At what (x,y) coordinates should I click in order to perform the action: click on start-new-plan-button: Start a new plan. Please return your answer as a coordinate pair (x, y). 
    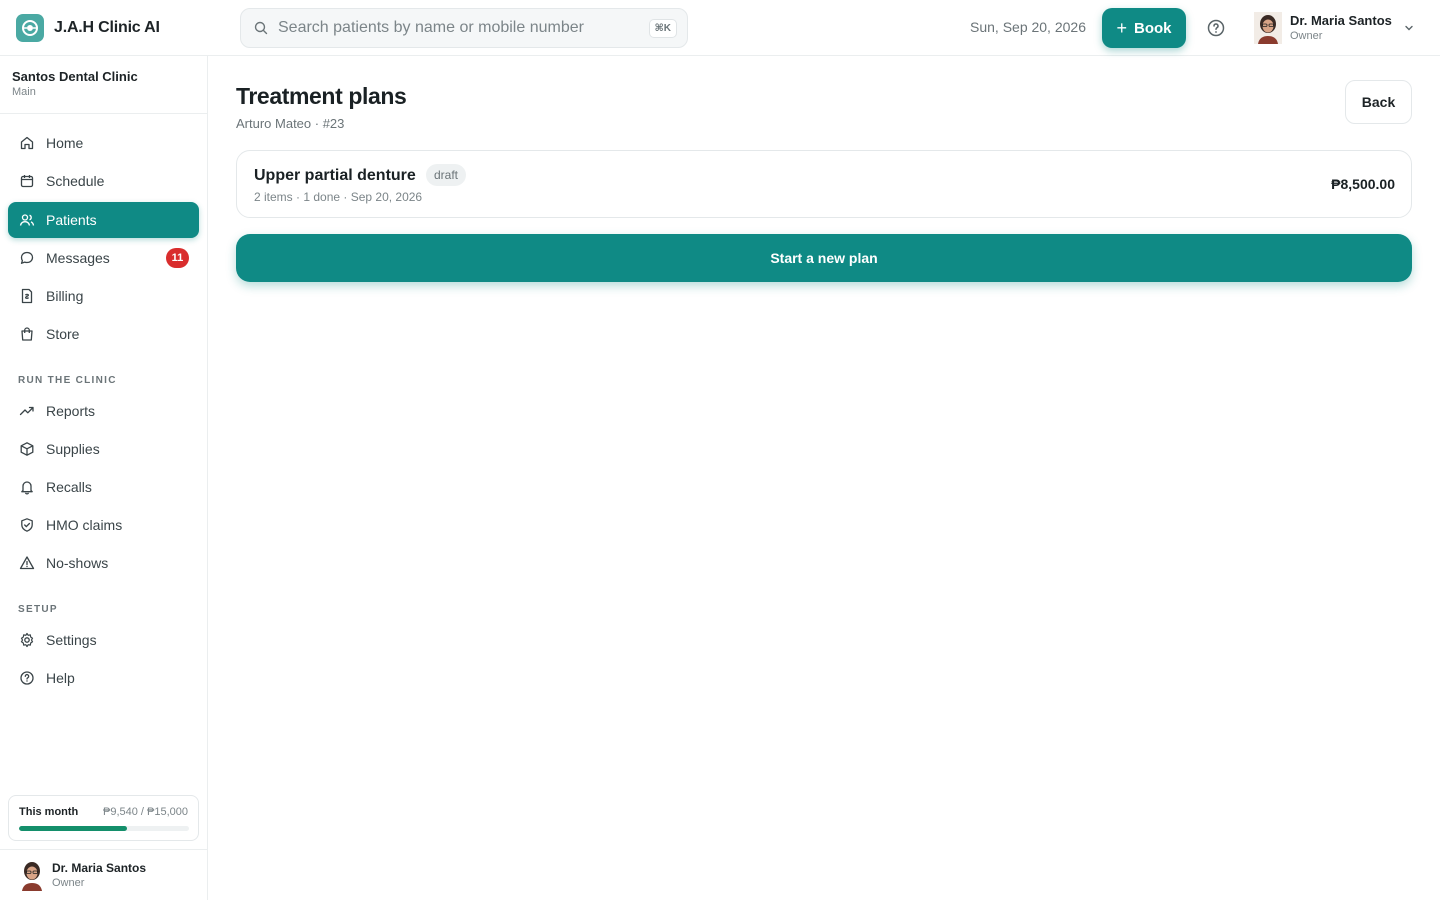
    Looking at the image, I should click on (824, 258).